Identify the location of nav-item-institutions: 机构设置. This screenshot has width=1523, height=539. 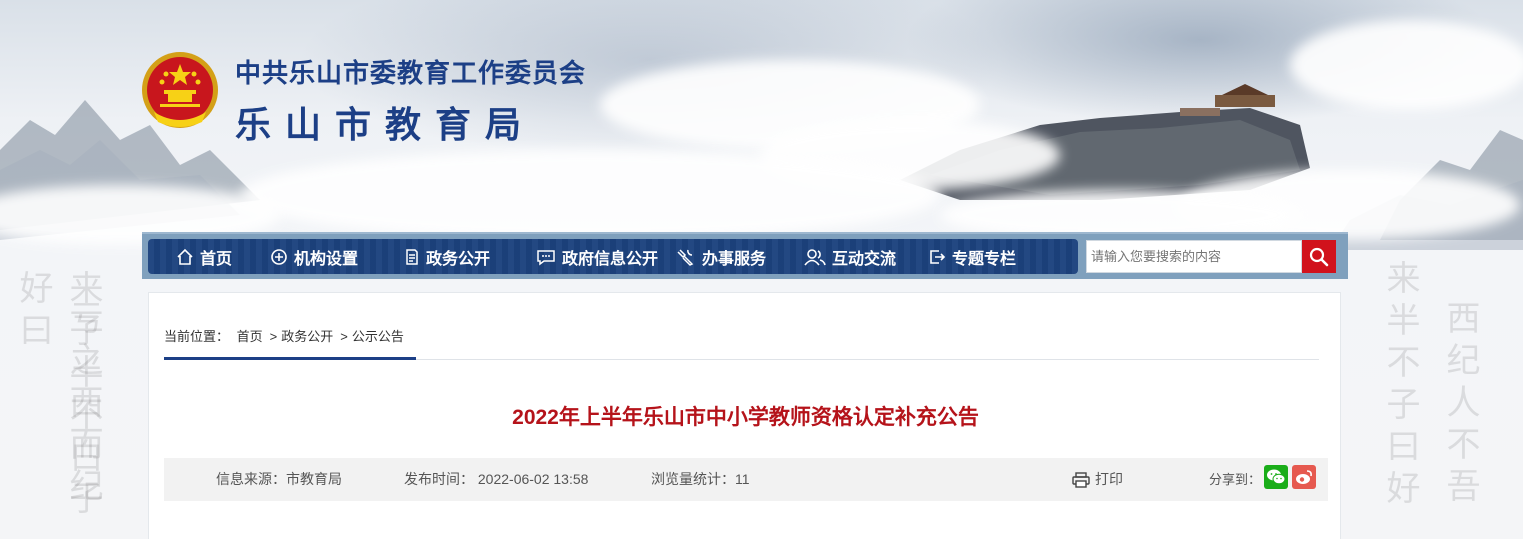
(314, 256).